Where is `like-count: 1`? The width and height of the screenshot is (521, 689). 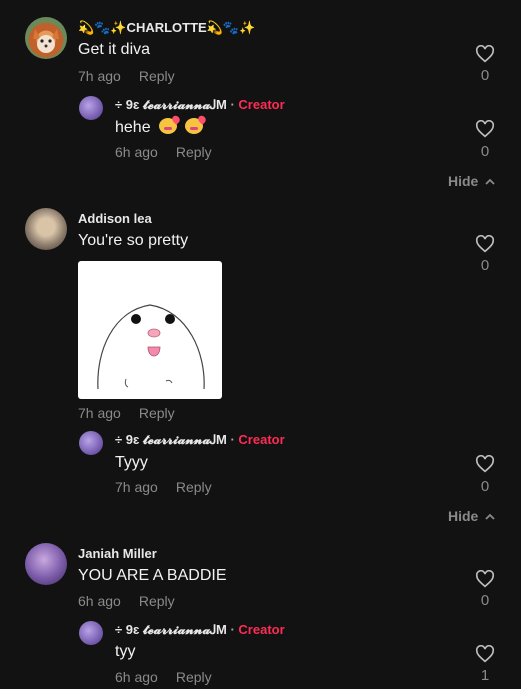
like-count: 1 is located at coordinates (485, 675).